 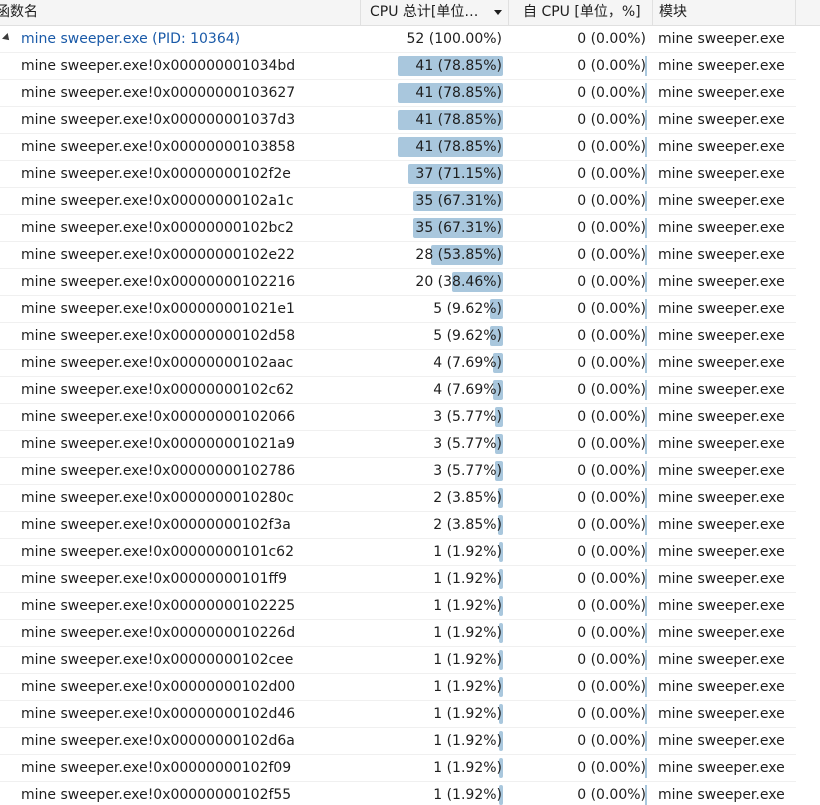 I want to click on column-header-self-cpu: 自 CPU [单位，%], so click(x=581, y=12).